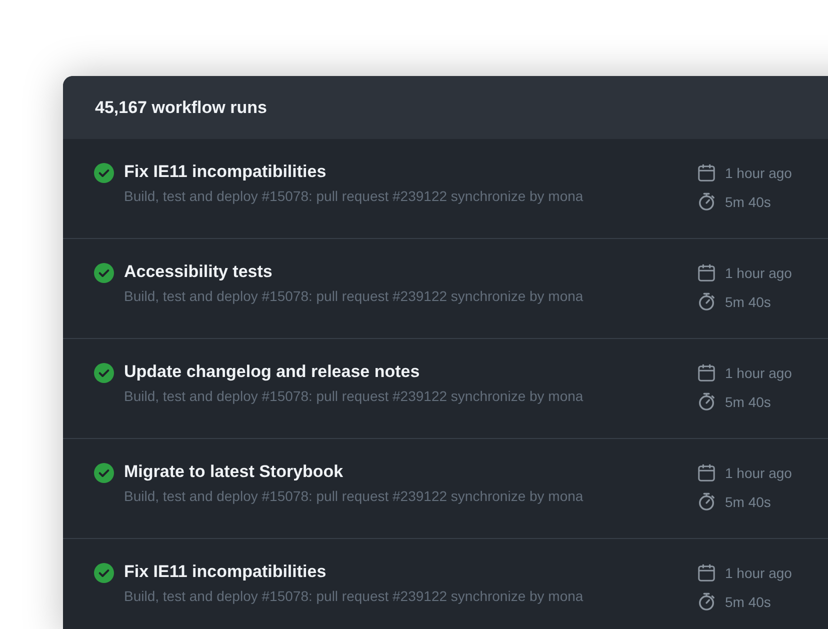 The height and width of the screenshot is (629, 828). Describe the element at coordinates (354, 372) in the screenshot. I see `run-title: Update changelog and release notes` at that location.